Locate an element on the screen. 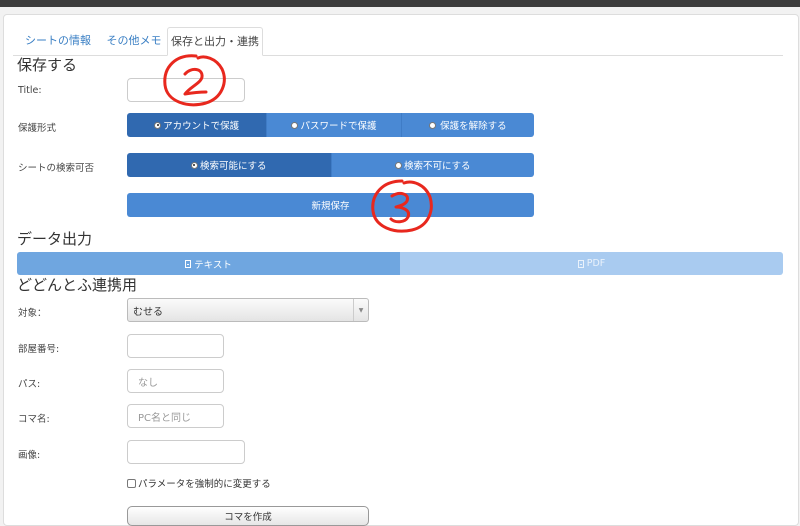  file-text-icon is located at coordinates (188, 263).